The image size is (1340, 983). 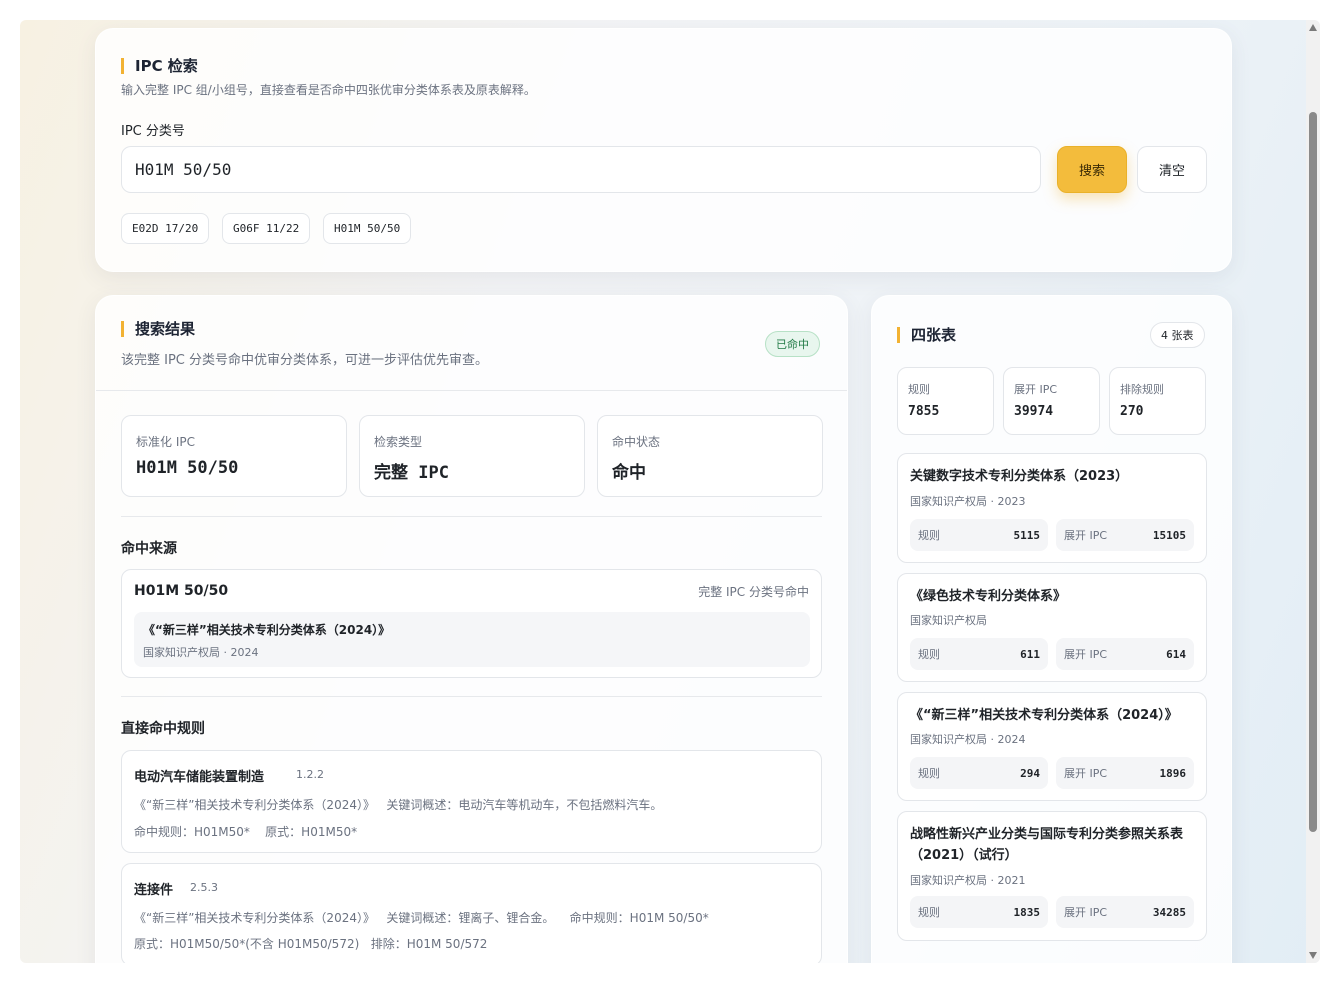 I want to click on pill-value: 1835, so click(x=1027, y=912).